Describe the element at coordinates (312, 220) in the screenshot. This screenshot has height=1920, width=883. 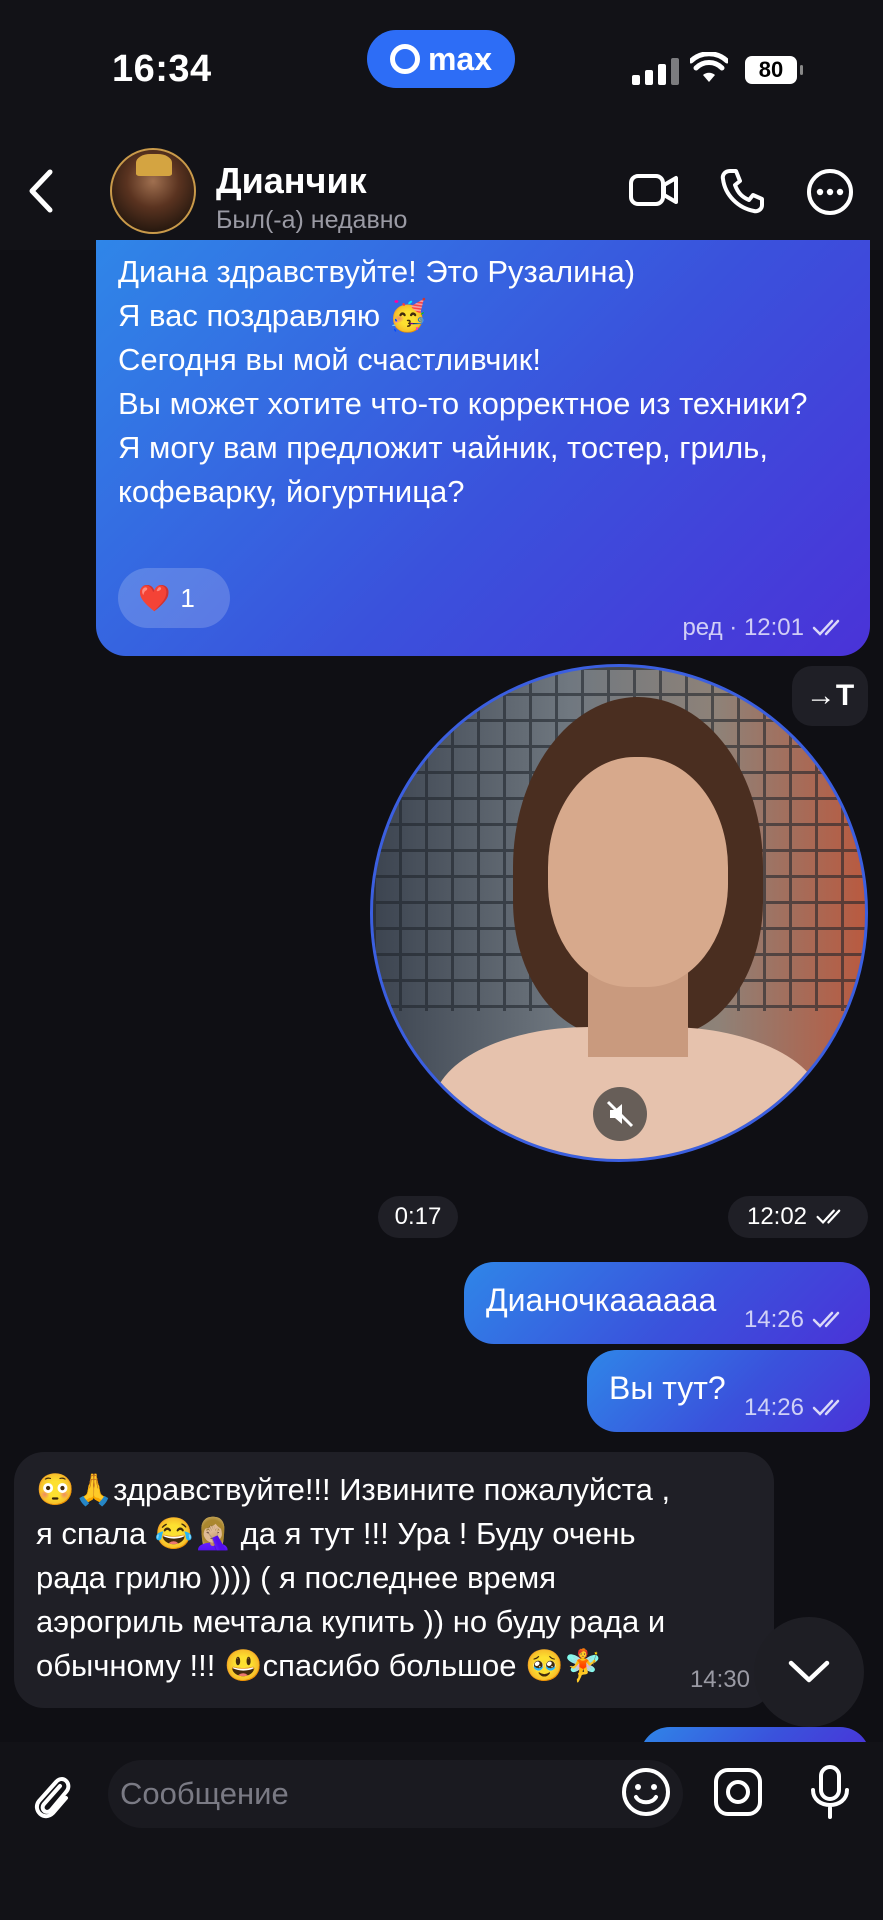
I see `contact-status: Был(-а) недавно` at that location.